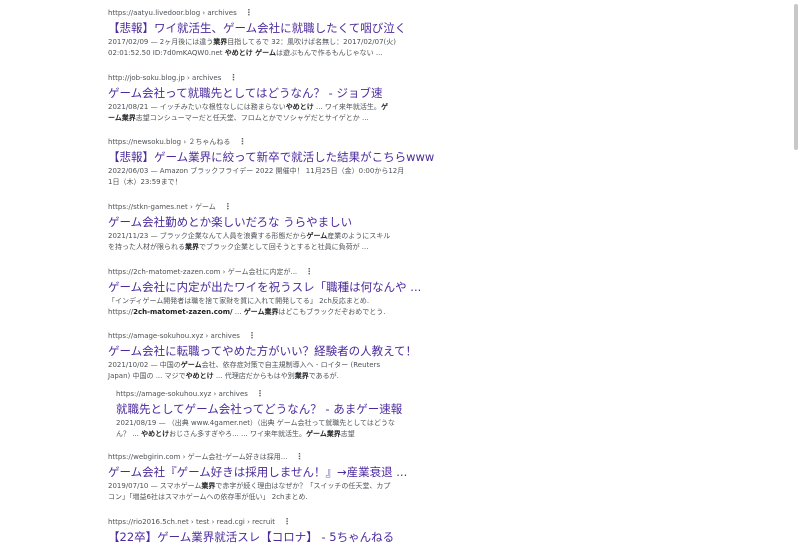 The width and height of the screenshot is (800, 545). What do you see at coordinates (237, 434) in the screenshot?
I see `snippet-text: おじさん多すぎやろ... ... ワイ来年就活生。` at bounding box center [237, 434].